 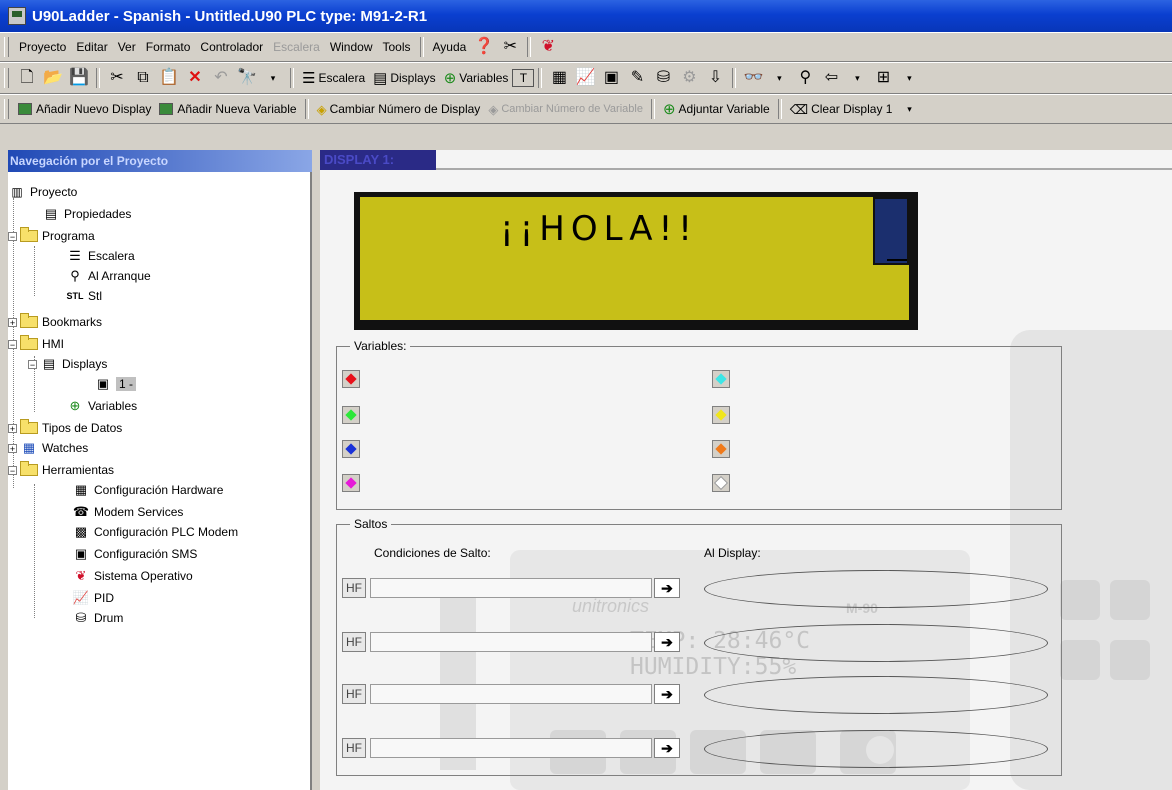 What do you see at coordinates (585, 78) in the screenshot?
I see `pid-icon: 📈` at bounding box center [585, 78].